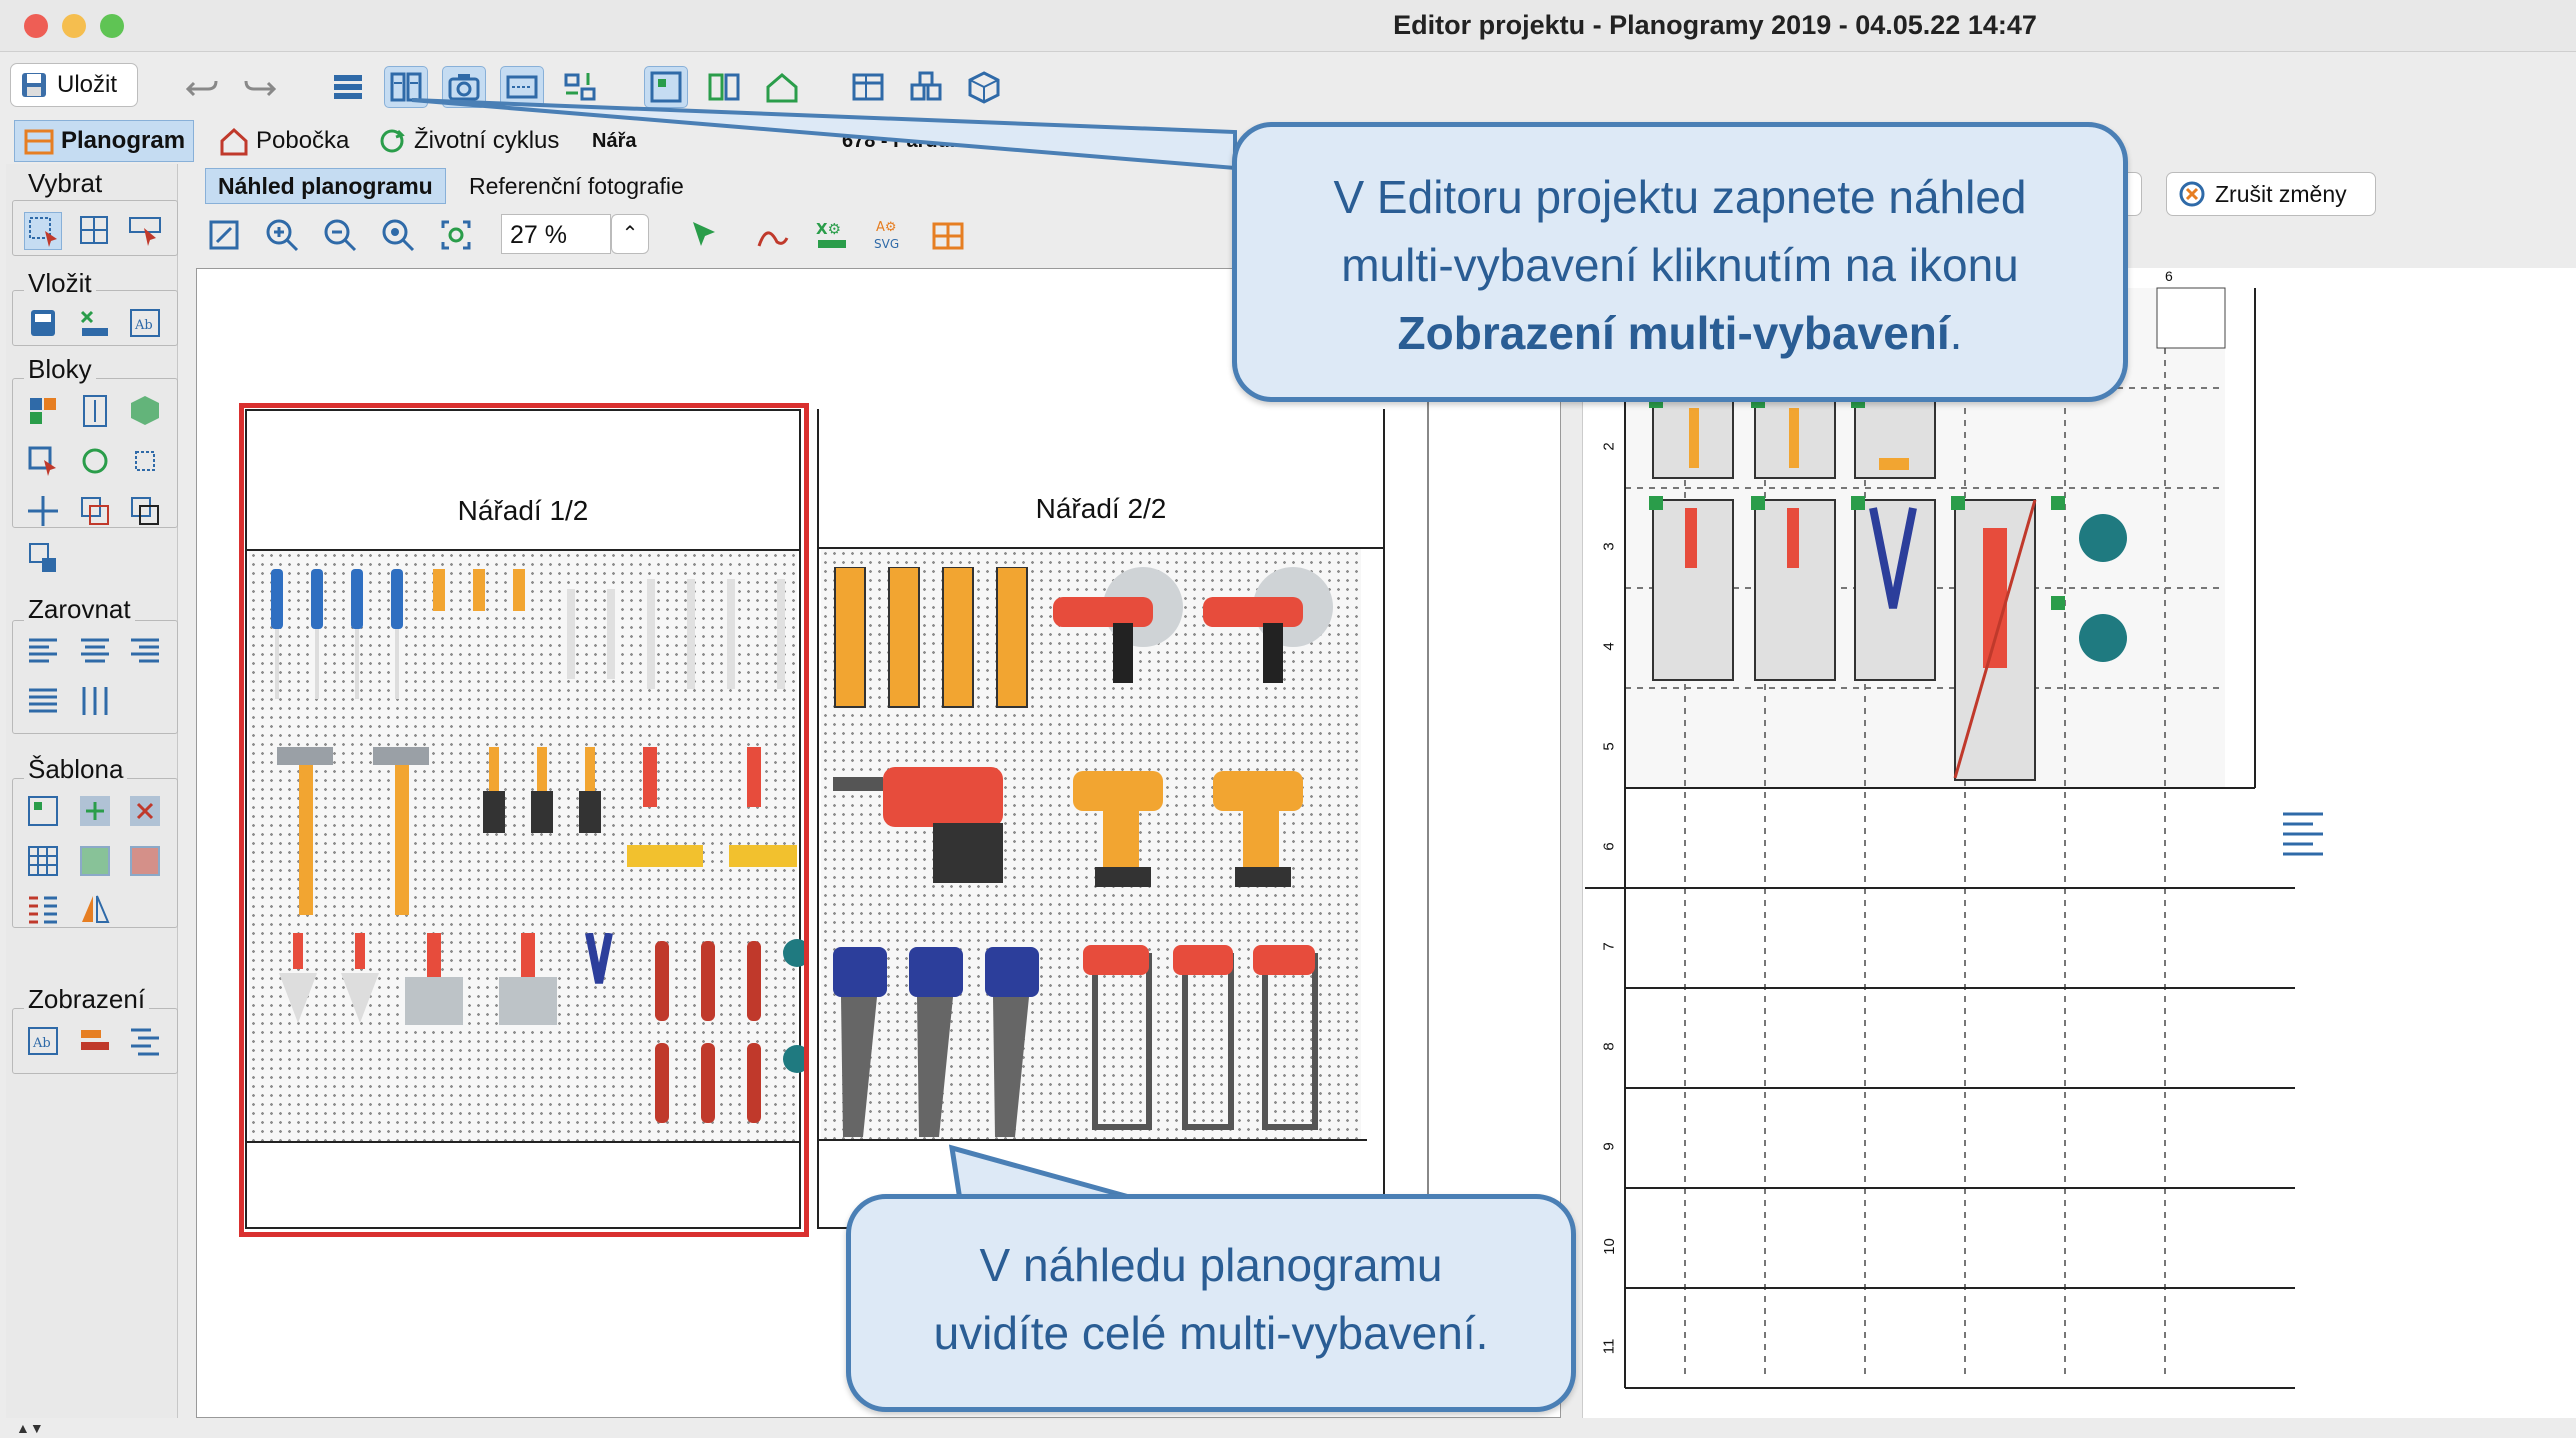 The image size is (2576, 1438). Describe the element at coordinates (34, 85) in the screenshot. I see `floppy-disk-icon` at that location.